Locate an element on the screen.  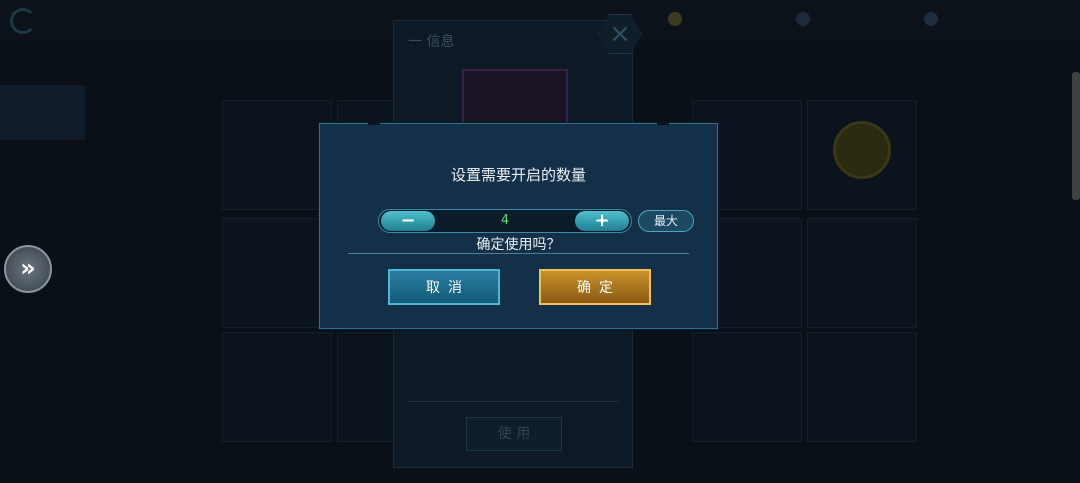
info-panel-header: 一 信息 is located at coordinates (431, 42).